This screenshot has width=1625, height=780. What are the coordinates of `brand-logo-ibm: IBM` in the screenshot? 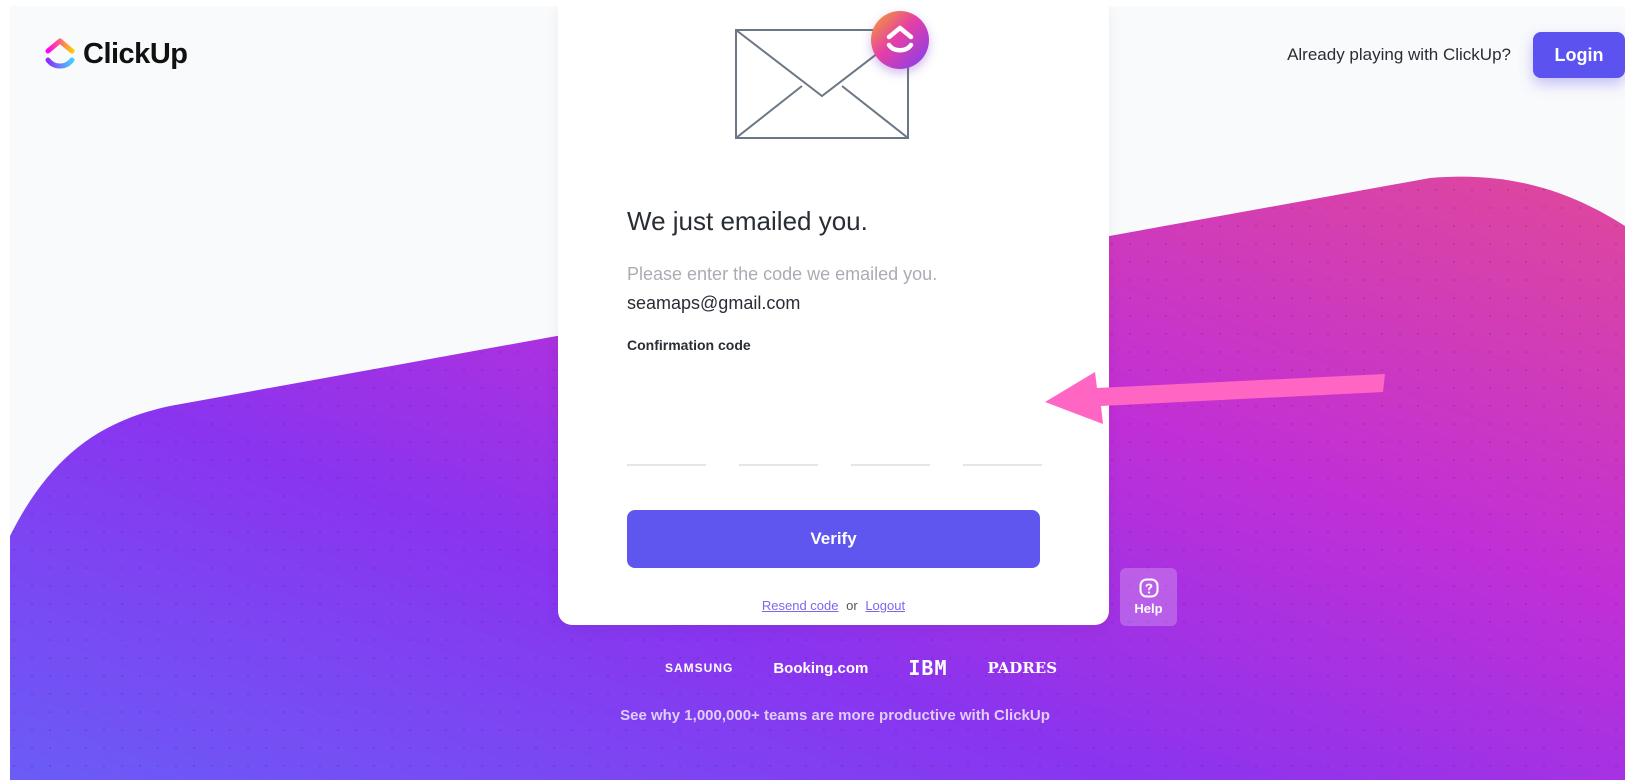 It's located at (928, 668).